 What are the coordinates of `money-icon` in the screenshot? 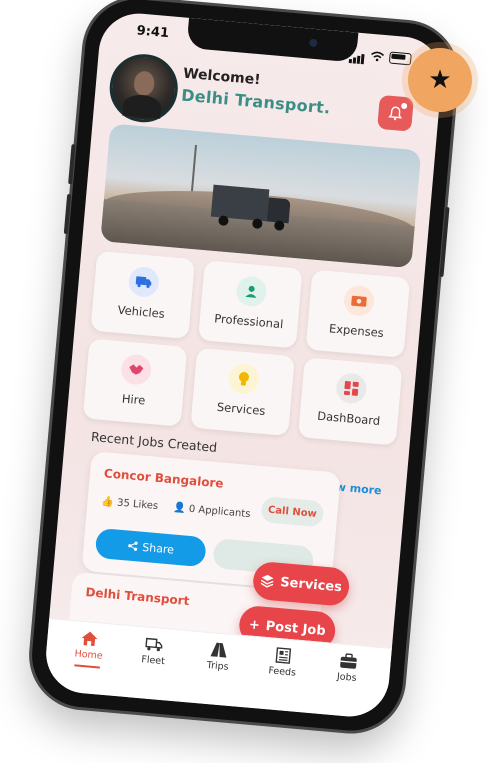 It's located at (359, 301).